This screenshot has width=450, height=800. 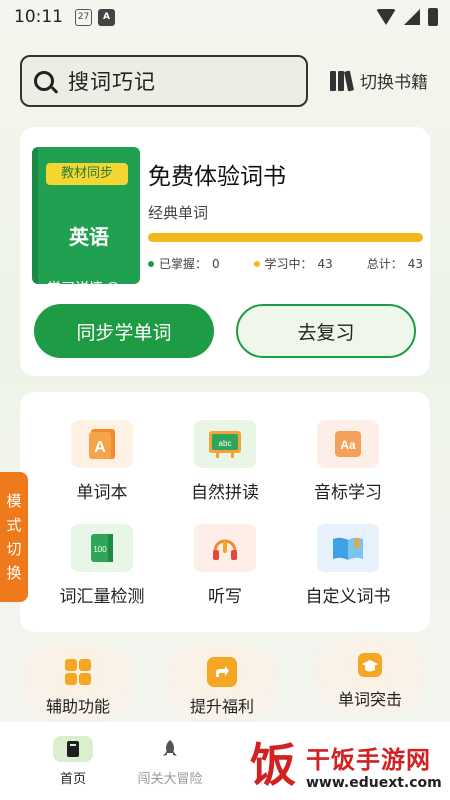 What do you see at coordinates (221, 706) in the screenshot?
I see `feature-label: 提升福利` at bounding box center [221, 706].